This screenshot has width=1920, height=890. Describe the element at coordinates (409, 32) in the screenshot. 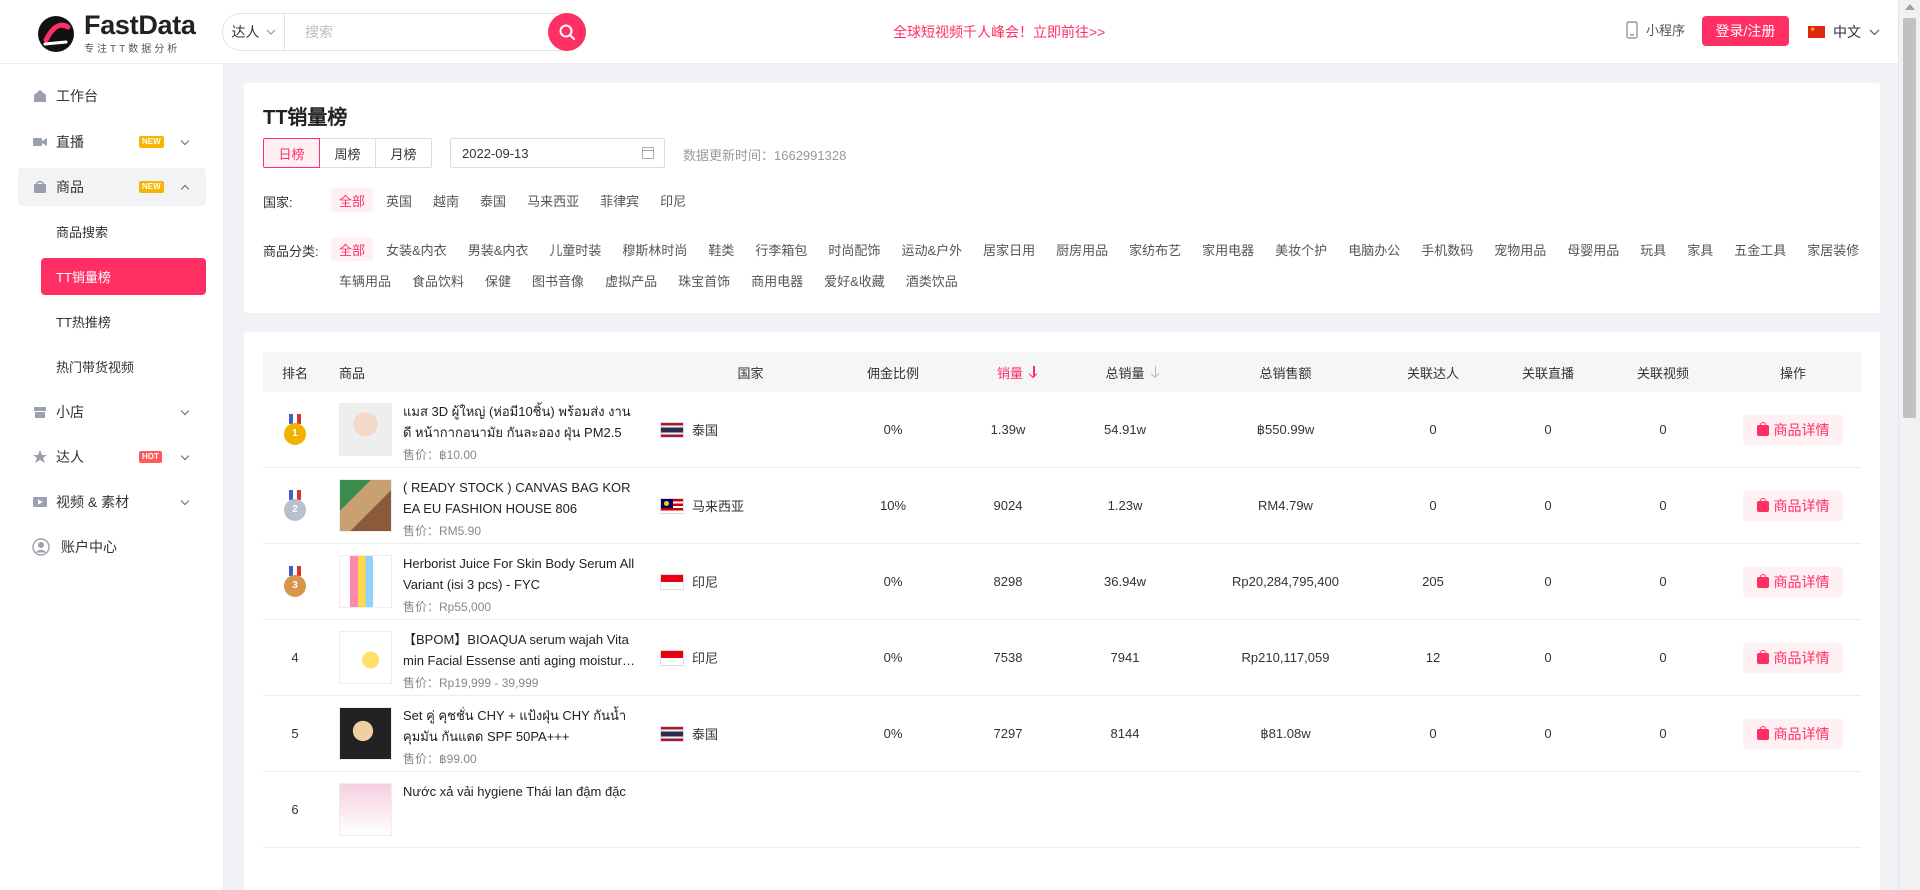

I see `search-input` at that location.